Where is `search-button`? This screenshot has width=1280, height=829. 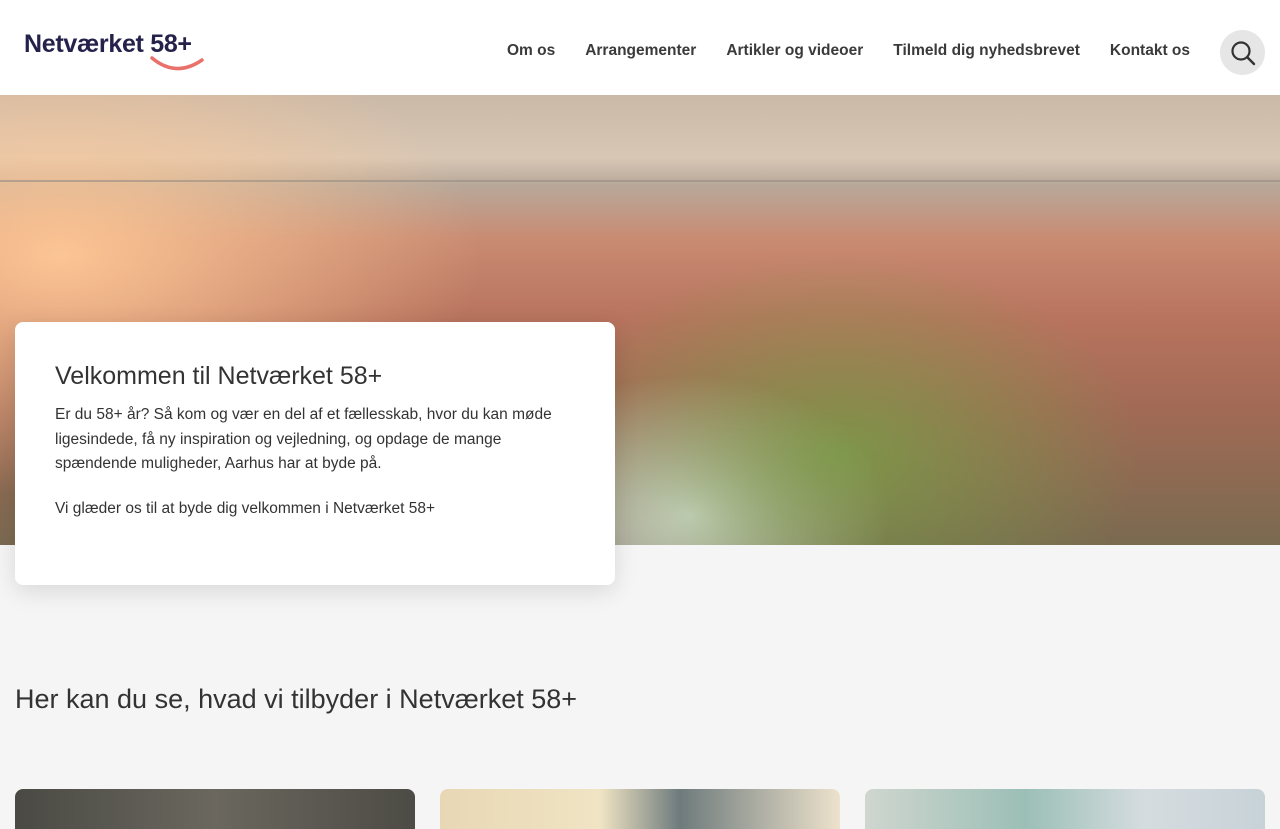 search-button is located at coordinates (1242, 52).